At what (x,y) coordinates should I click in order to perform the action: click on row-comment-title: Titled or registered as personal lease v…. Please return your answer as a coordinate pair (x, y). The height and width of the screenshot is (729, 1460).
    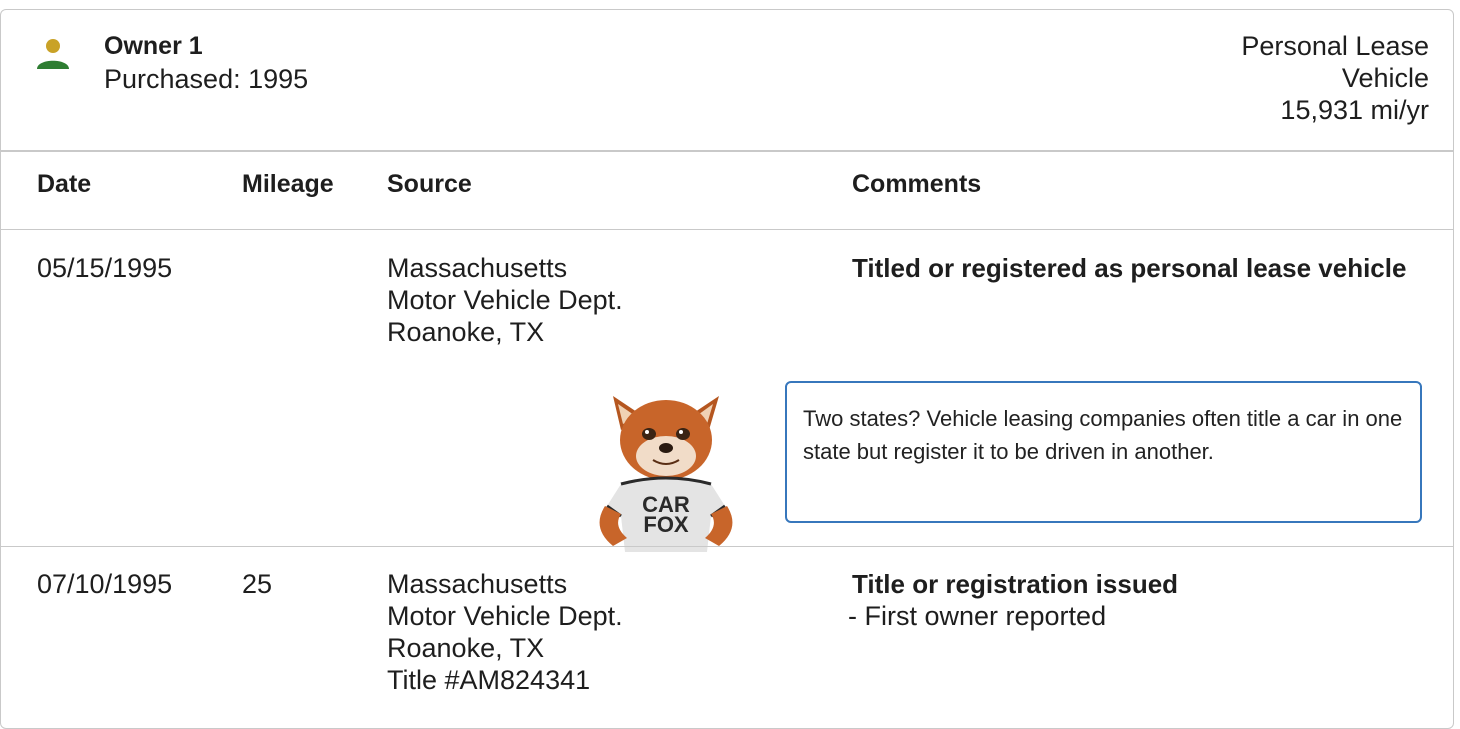
    Looking at the image, I should click on (1129, 268).